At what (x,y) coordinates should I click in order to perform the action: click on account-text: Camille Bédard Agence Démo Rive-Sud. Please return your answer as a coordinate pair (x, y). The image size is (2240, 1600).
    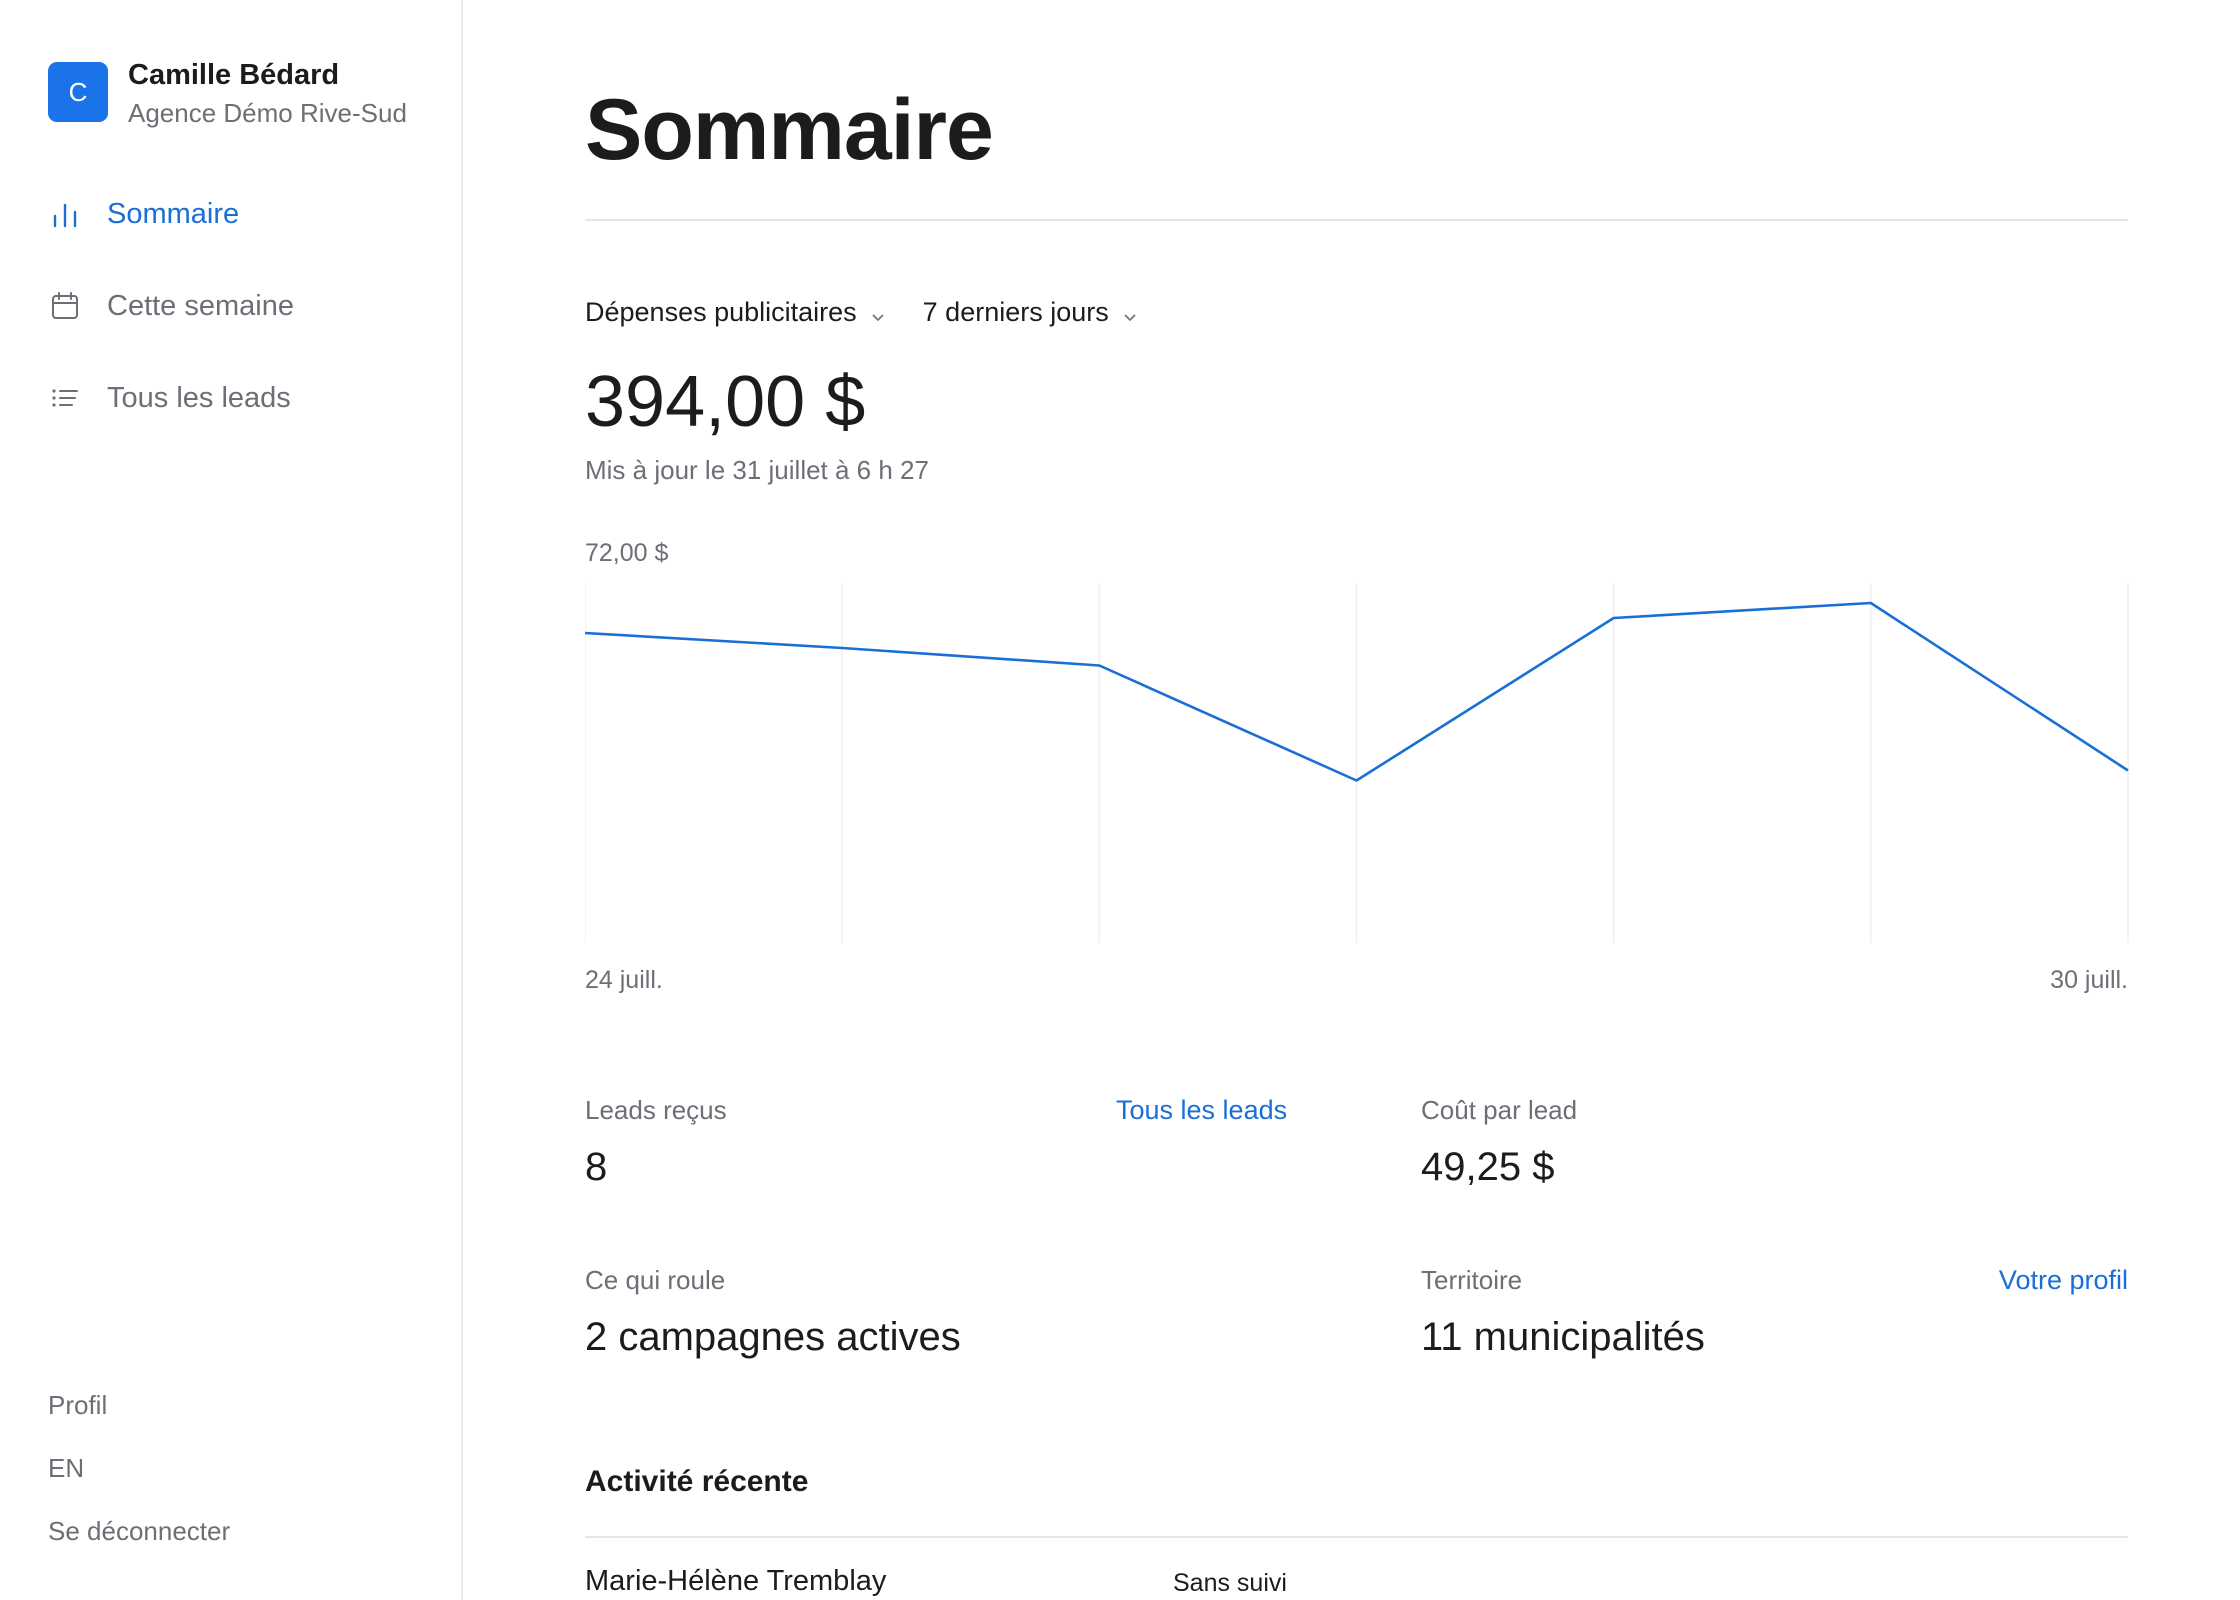
    Looking at the image, I should click on (267, 94).